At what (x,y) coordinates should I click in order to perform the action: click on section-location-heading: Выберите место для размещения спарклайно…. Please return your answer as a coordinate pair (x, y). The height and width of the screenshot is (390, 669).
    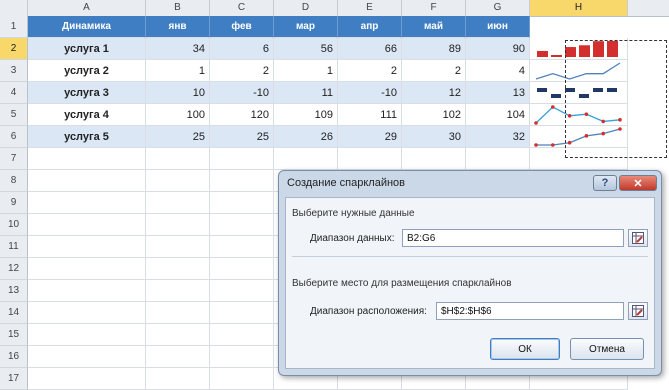
    Looking at the image, I should click on (402, 283).